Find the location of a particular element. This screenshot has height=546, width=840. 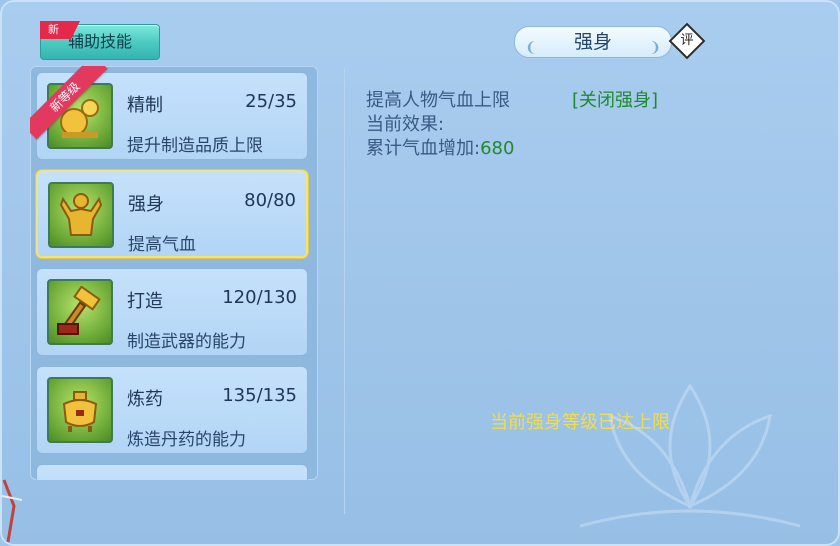

strength-icon is located at coordinates (81, 215).